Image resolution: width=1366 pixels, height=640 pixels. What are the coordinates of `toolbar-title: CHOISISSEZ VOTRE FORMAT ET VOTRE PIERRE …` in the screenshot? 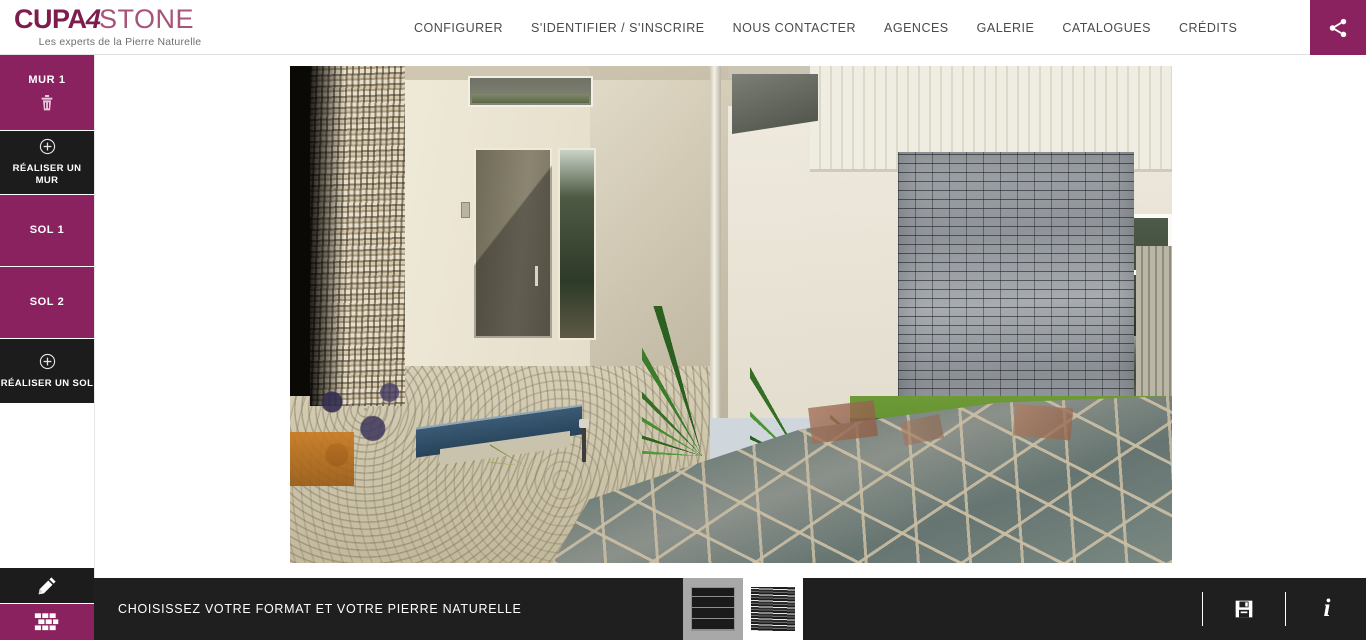 It's located at (320, 609).